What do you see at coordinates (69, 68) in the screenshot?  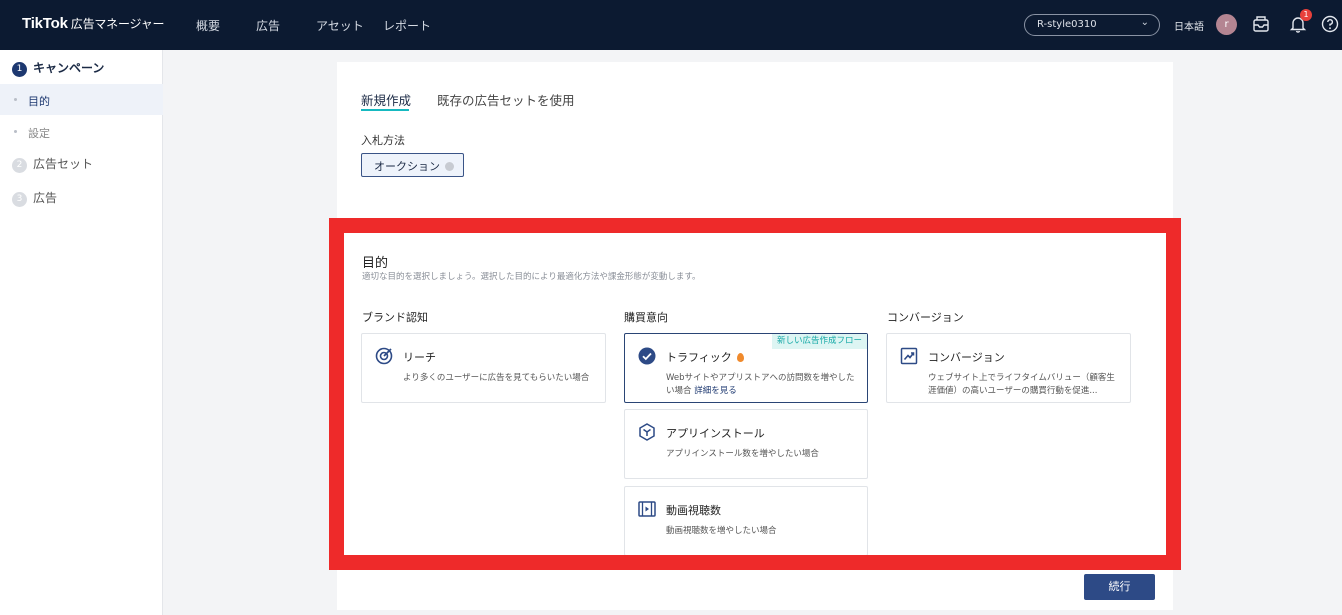 I see `step-label: キャンペーン` at bounding box center [69, 68].